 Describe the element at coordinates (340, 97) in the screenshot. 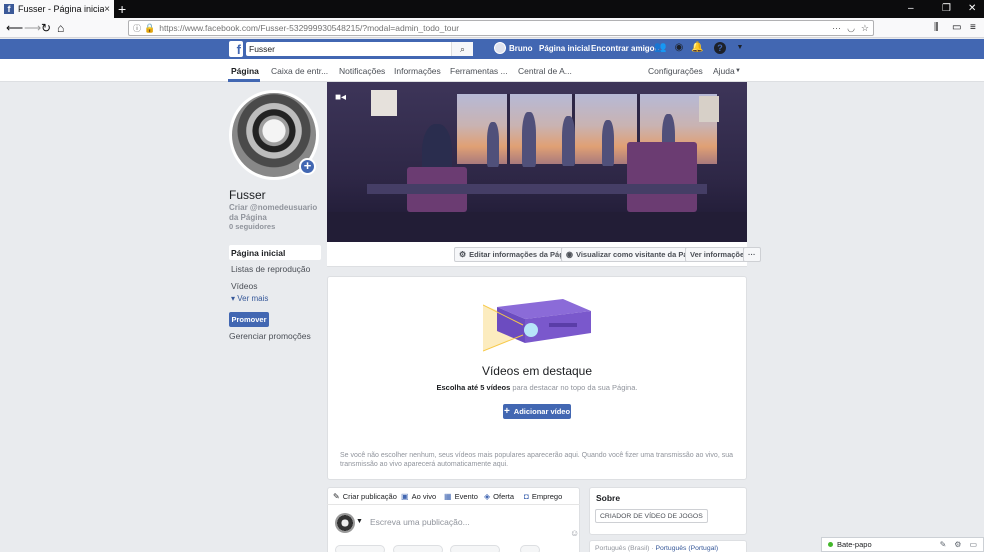

I see `video-camera-icon: ■◂` at that location.